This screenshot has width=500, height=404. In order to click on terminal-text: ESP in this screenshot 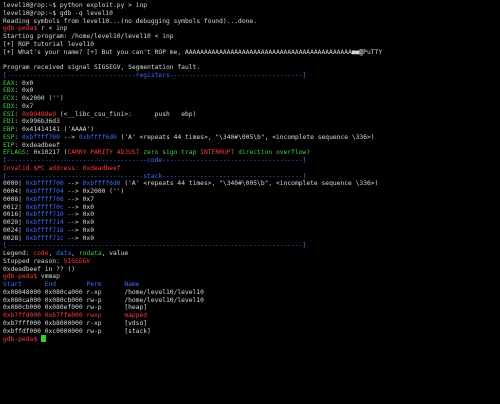, I will do `click(9, 137)`.